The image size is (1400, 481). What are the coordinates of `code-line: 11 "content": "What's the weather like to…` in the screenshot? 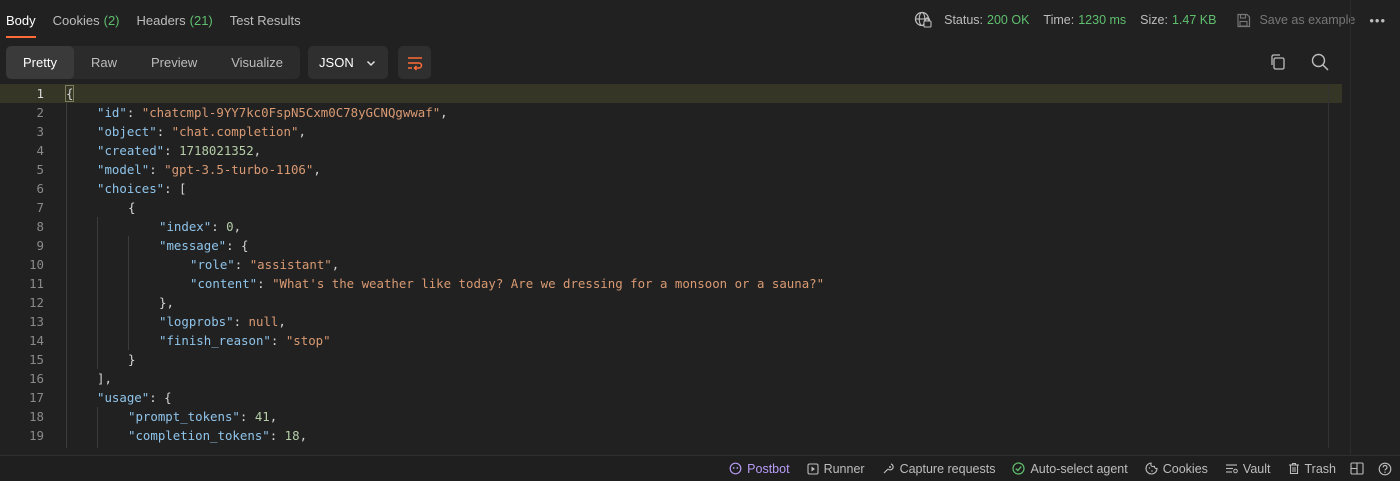 It's located at (671, 283).